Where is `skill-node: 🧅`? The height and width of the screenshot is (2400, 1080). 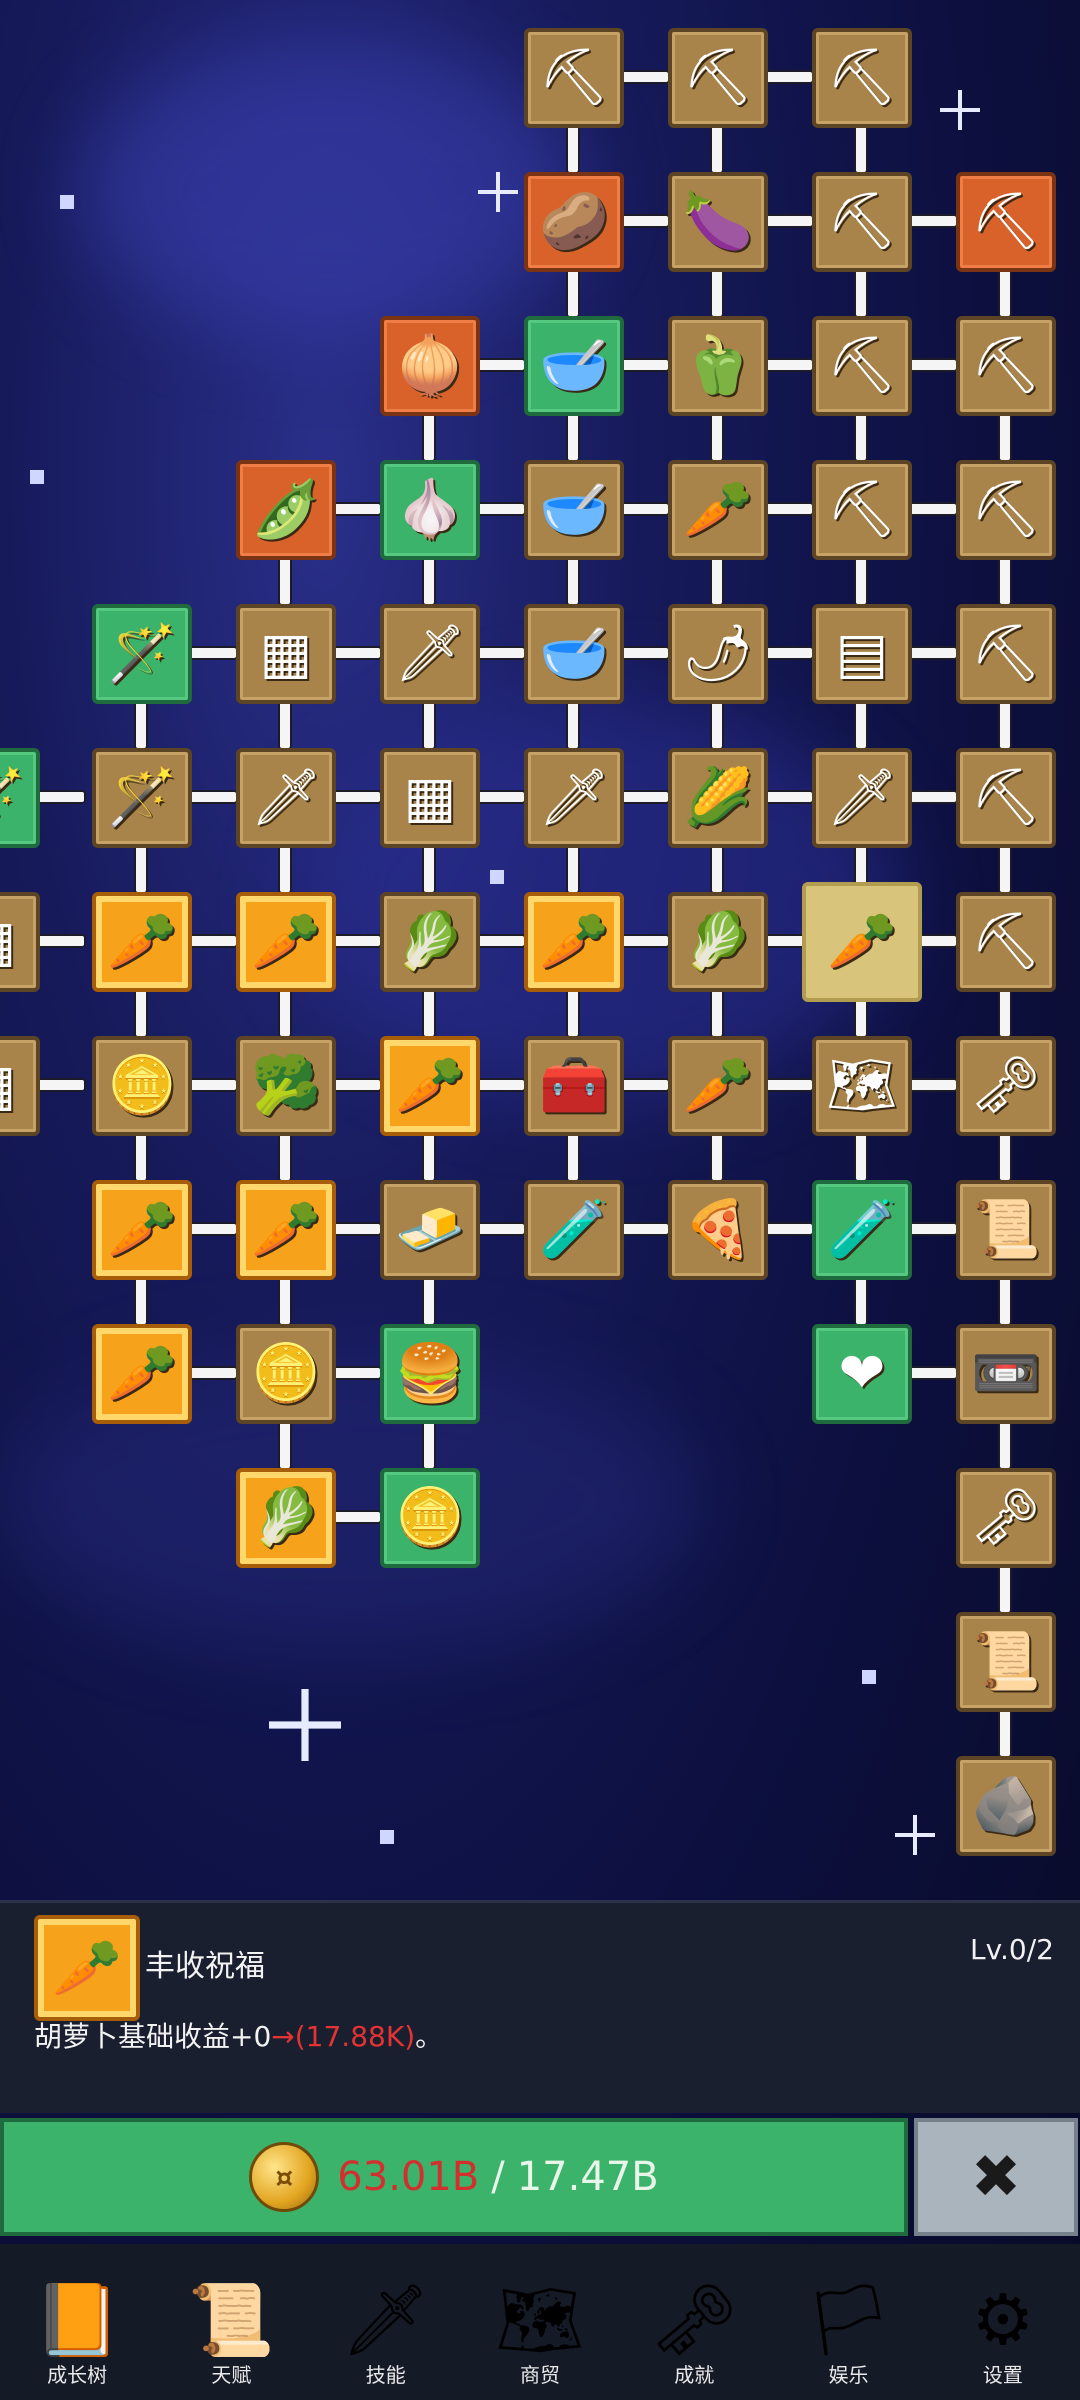
skill-node: 🧅 is located at coordinates (430, 366).